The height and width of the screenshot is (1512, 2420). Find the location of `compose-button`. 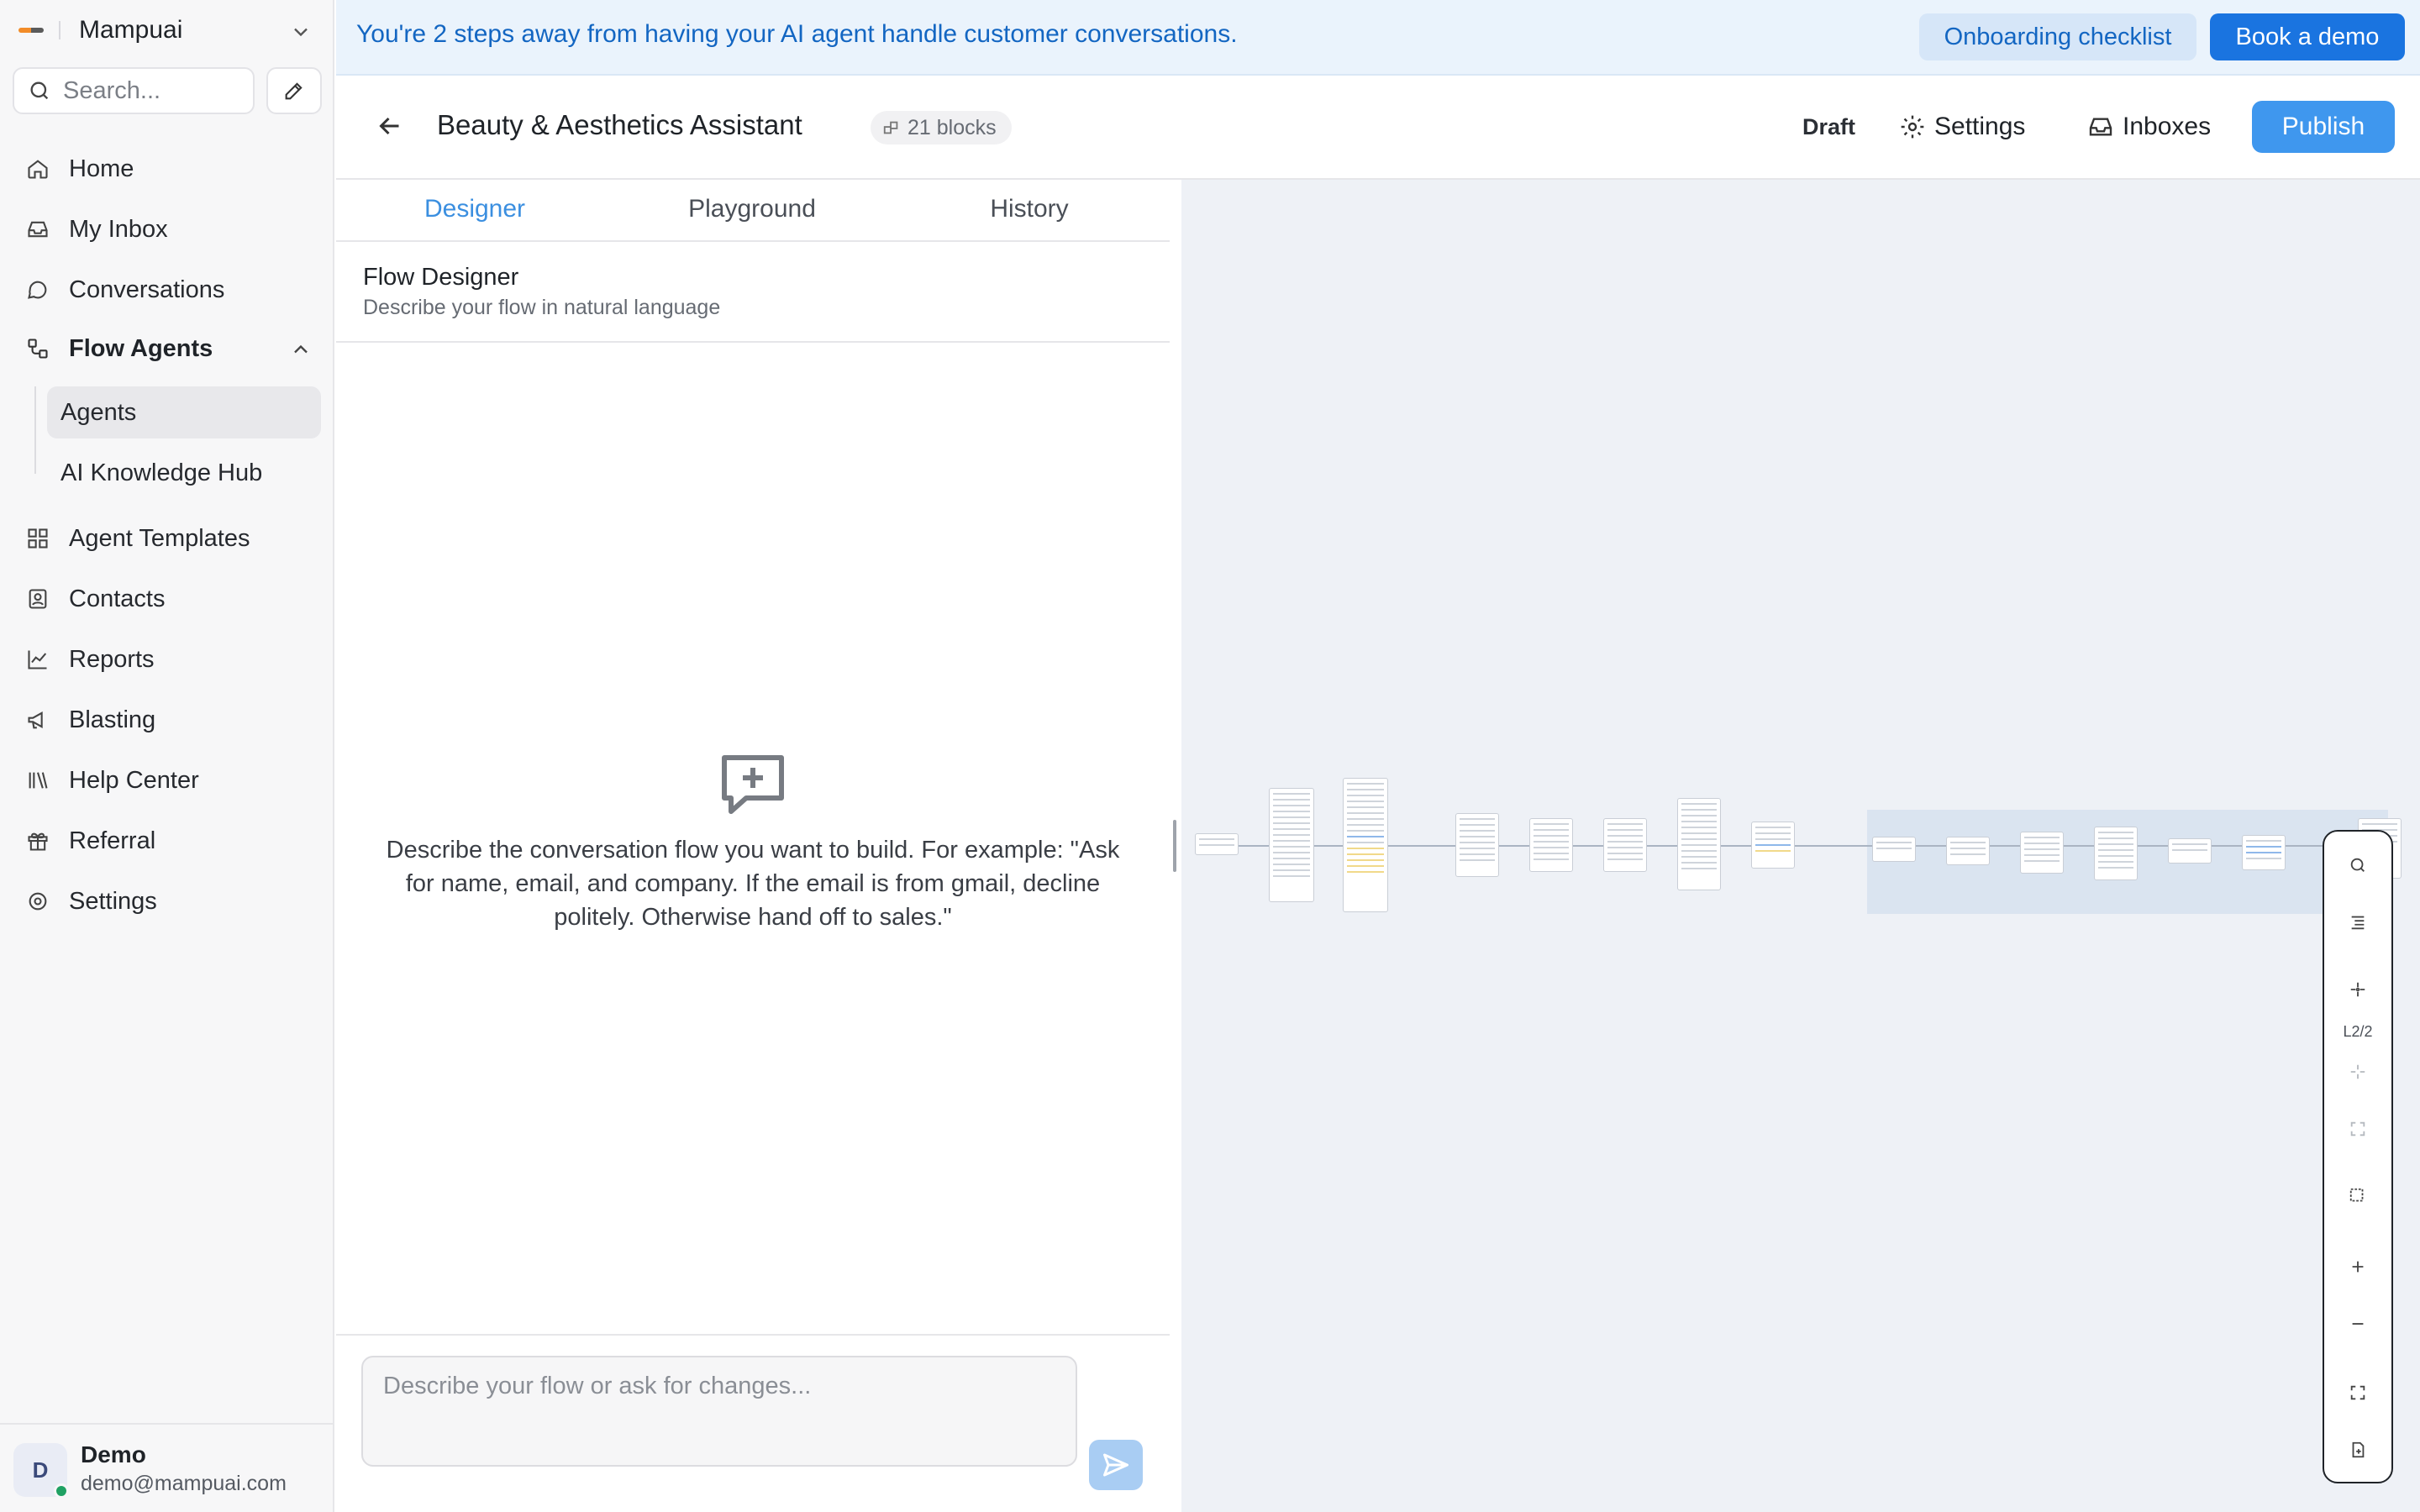

compose-button is located at coordinates (294, 90).